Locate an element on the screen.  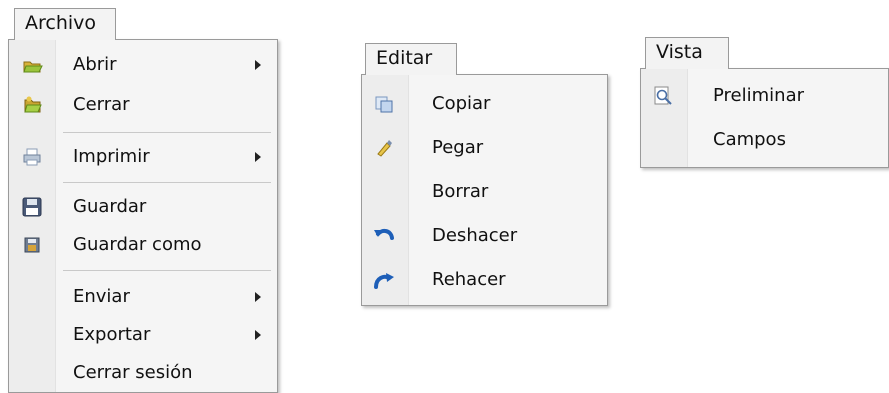
menu-item-guardar-como: Guardar como is located at coordinates (143, 245).